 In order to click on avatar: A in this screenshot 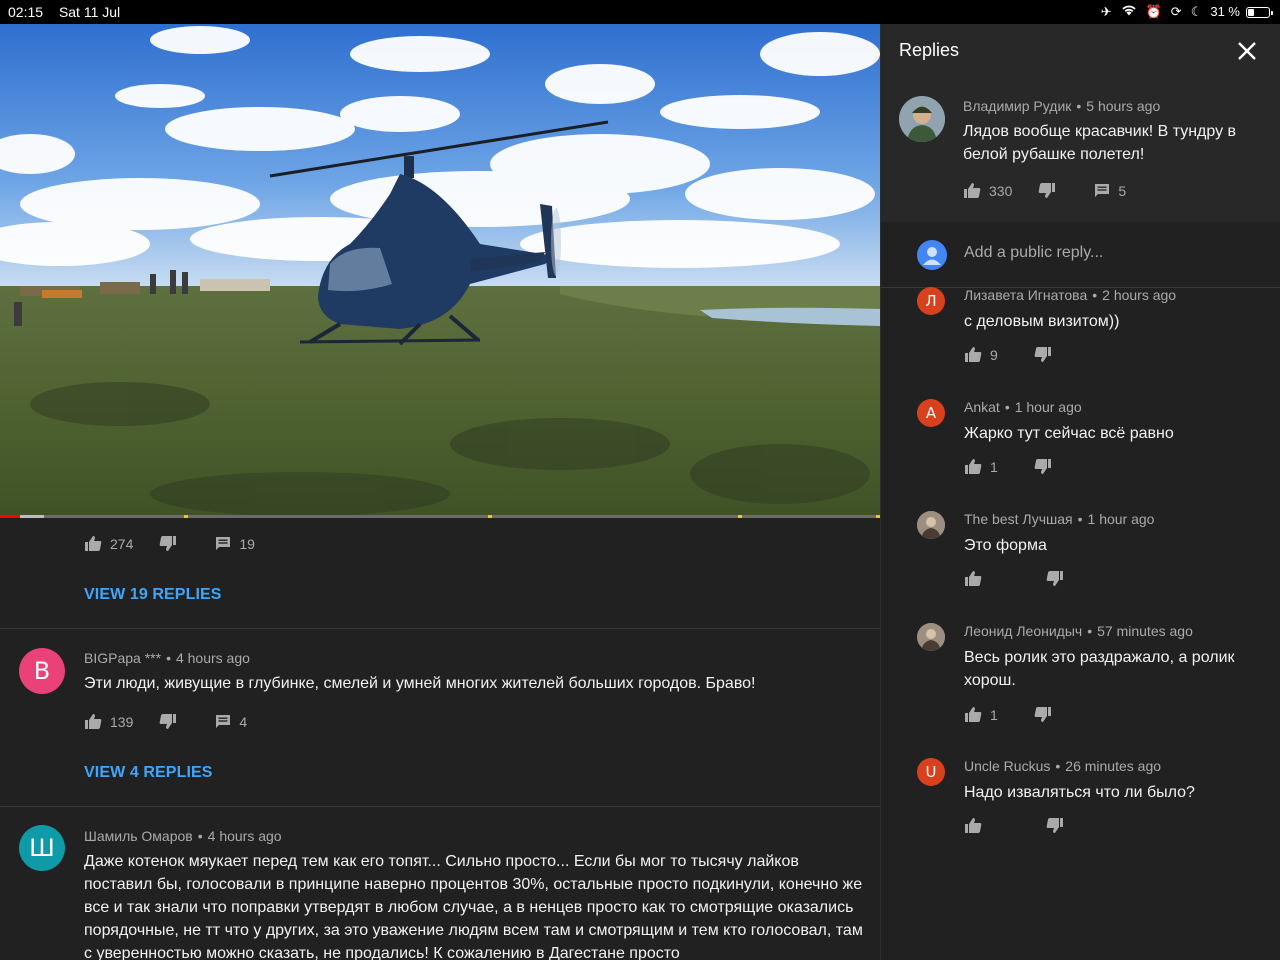, I will do `click(931, 413)`.